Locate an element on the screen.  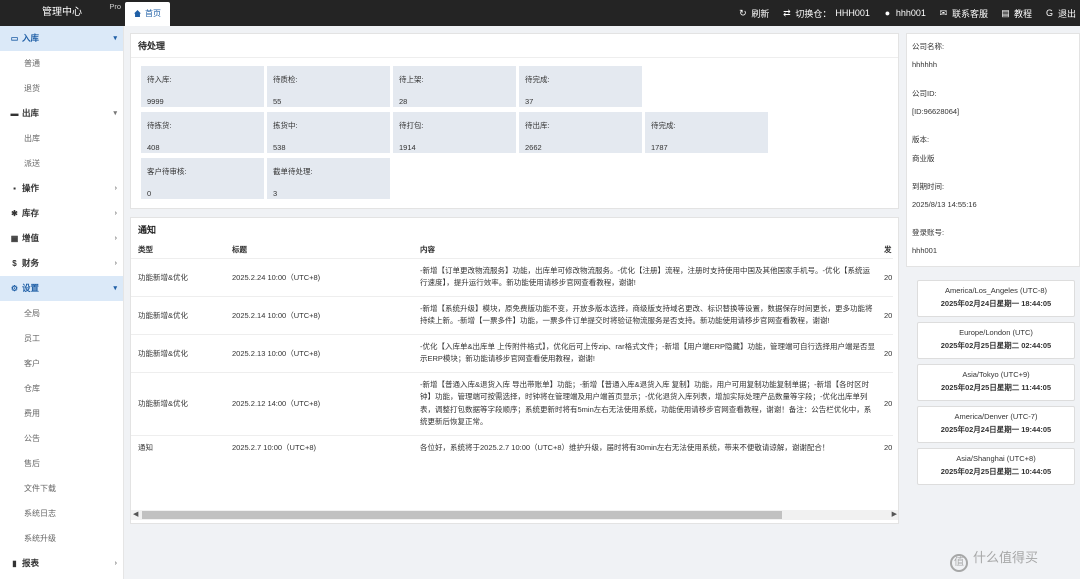
user-name: hhh001 is located at coordinates (910, 13).